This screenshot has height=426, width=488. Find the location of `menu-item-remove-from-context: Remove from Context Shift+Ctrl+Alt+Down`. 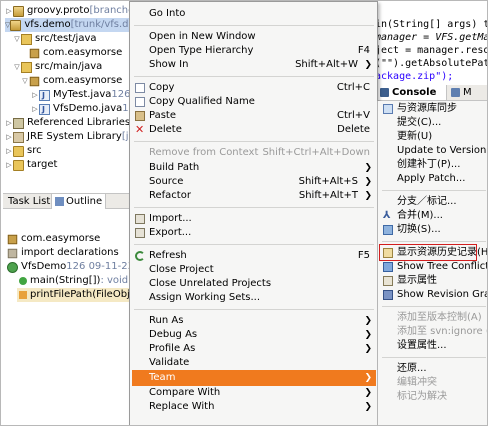

menu-item-remove-from-context: Remove from Context Shift+Ctrl+Alt+Down is located at coordinates (254, 153).